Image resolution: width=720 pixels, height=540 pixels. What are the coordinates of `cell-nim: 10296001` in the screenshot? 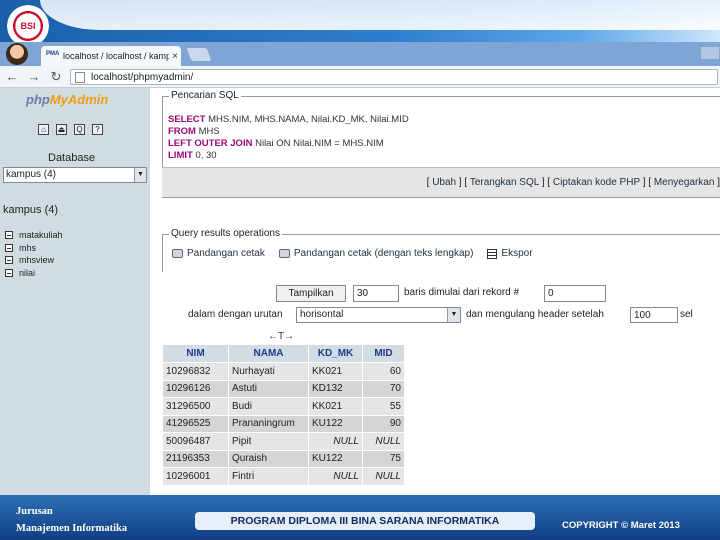 It's located at (195, 476).